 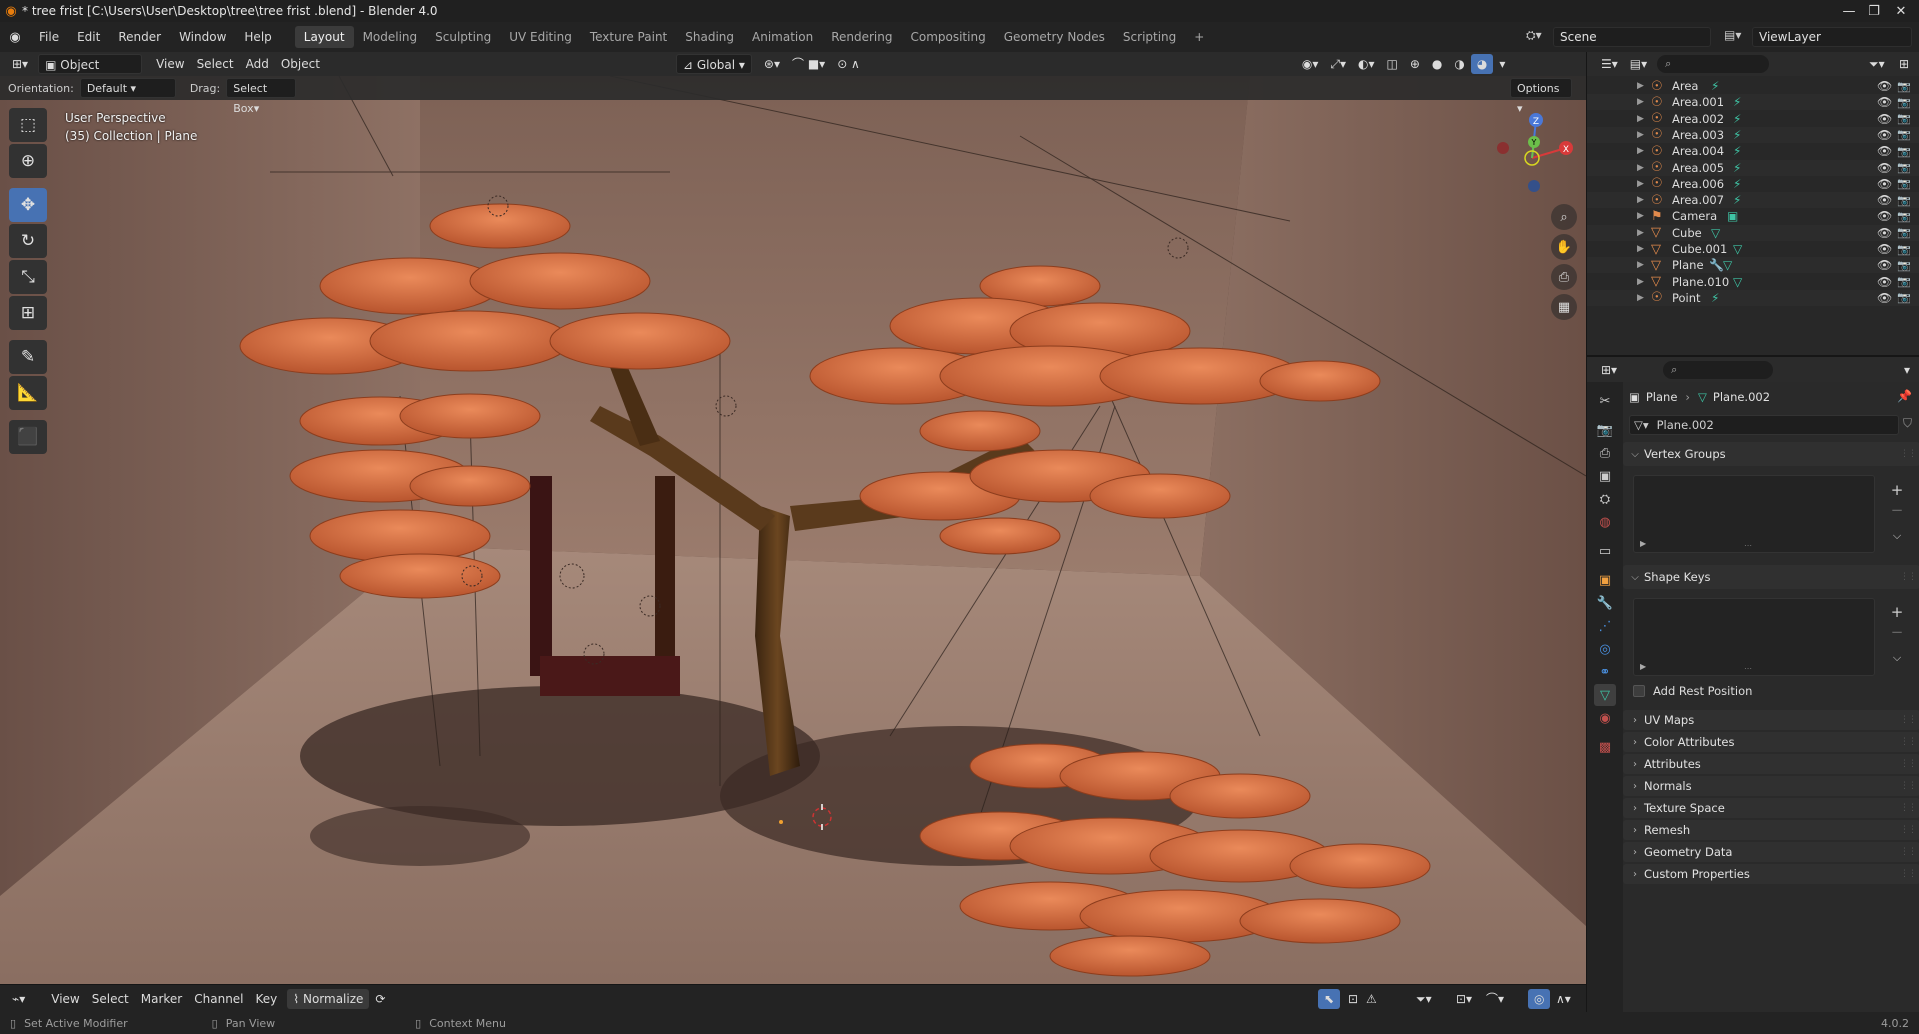 I want to click on tab-texture-paint: Texture Paint, so click(x=628, y=37).